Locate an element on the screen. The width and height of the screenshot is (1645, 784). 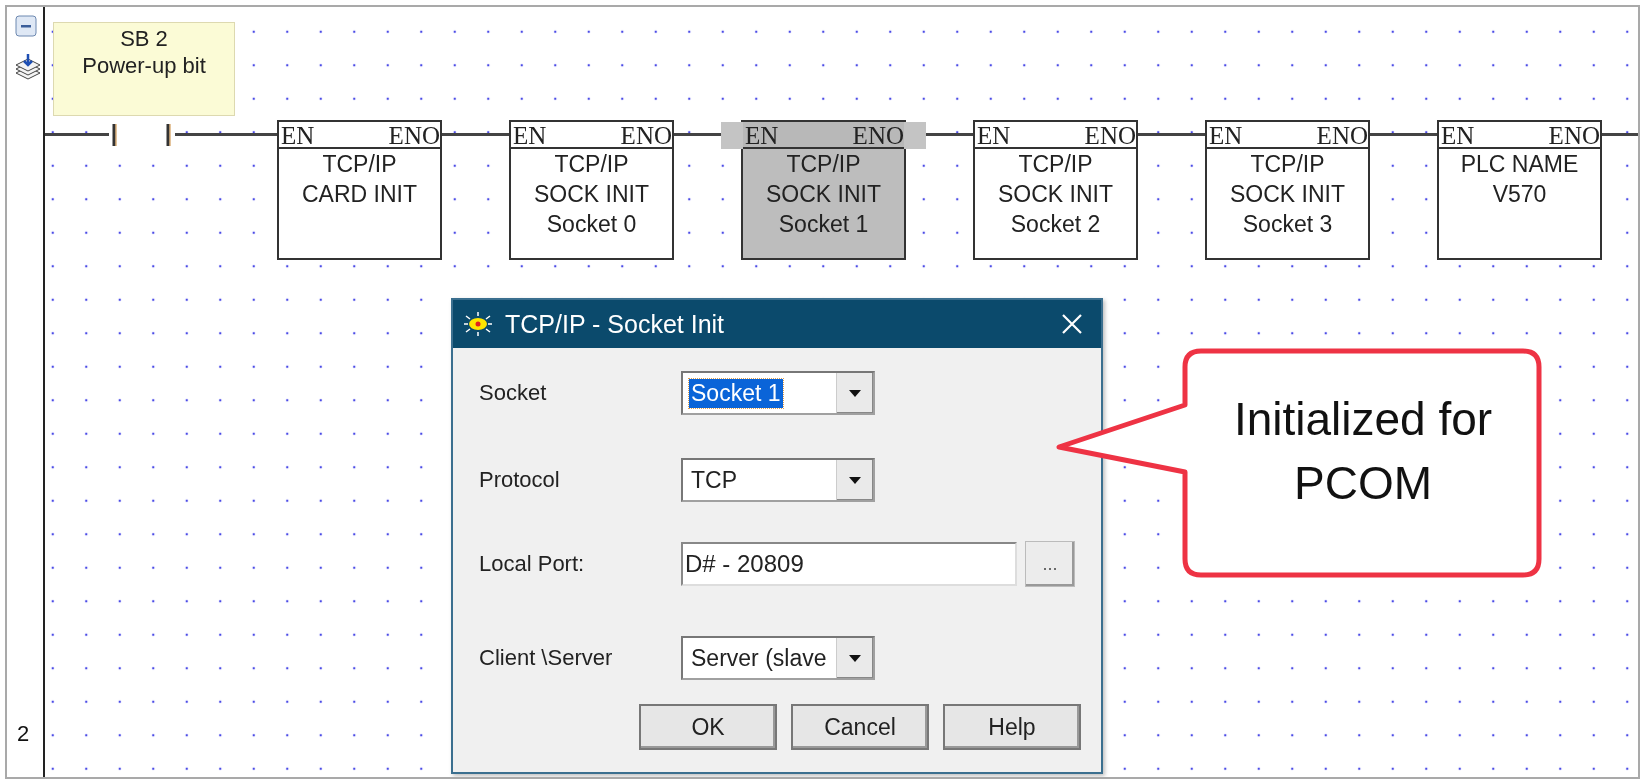
dialog-button: Cancel is located at coordinates (860, 727).